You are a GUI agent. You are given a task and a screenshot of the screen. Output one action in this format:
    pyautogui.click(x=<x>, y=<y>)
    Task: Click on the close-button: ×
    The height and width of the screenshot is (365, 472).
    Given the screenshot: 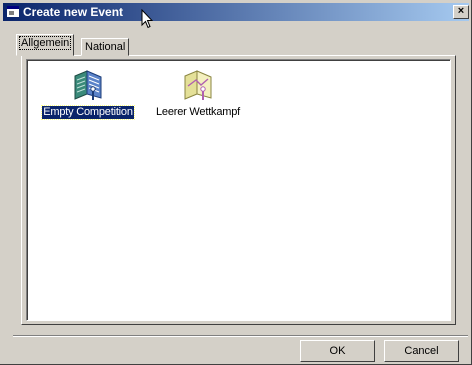 What is the action you would take?
    pyautogui.click(x=461, y=12)
    